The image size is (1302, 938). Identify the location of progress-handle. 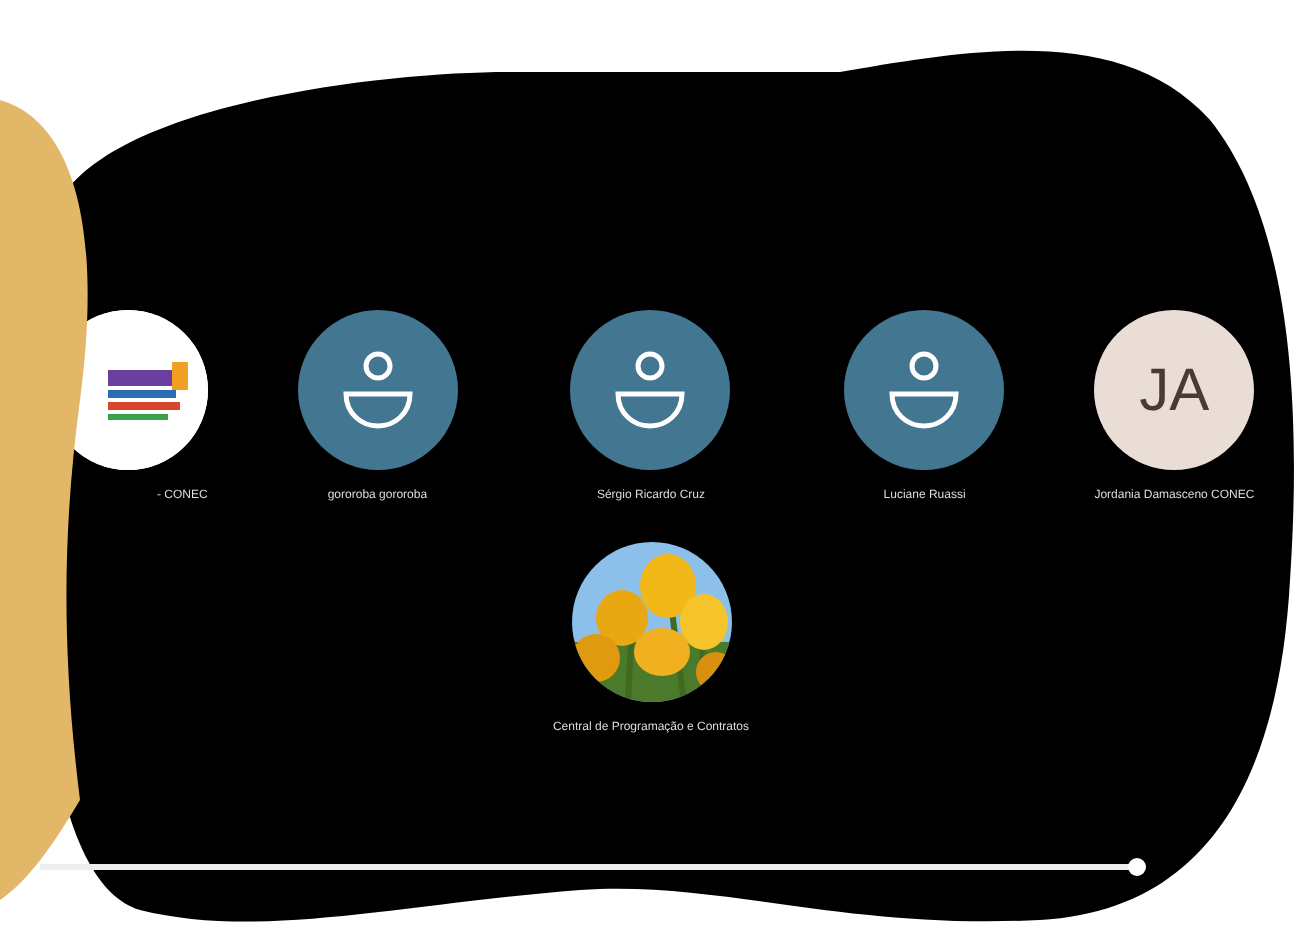
(1137, 867).